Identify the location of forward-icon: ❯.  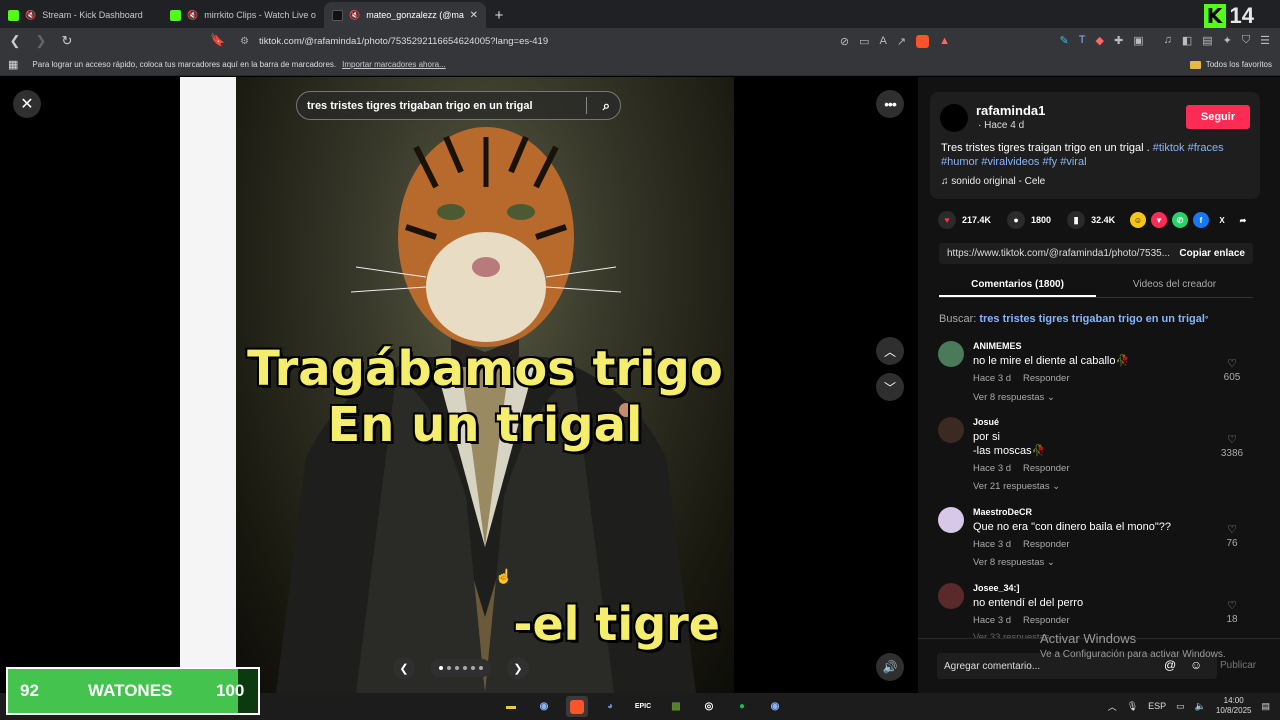
(41, 41).